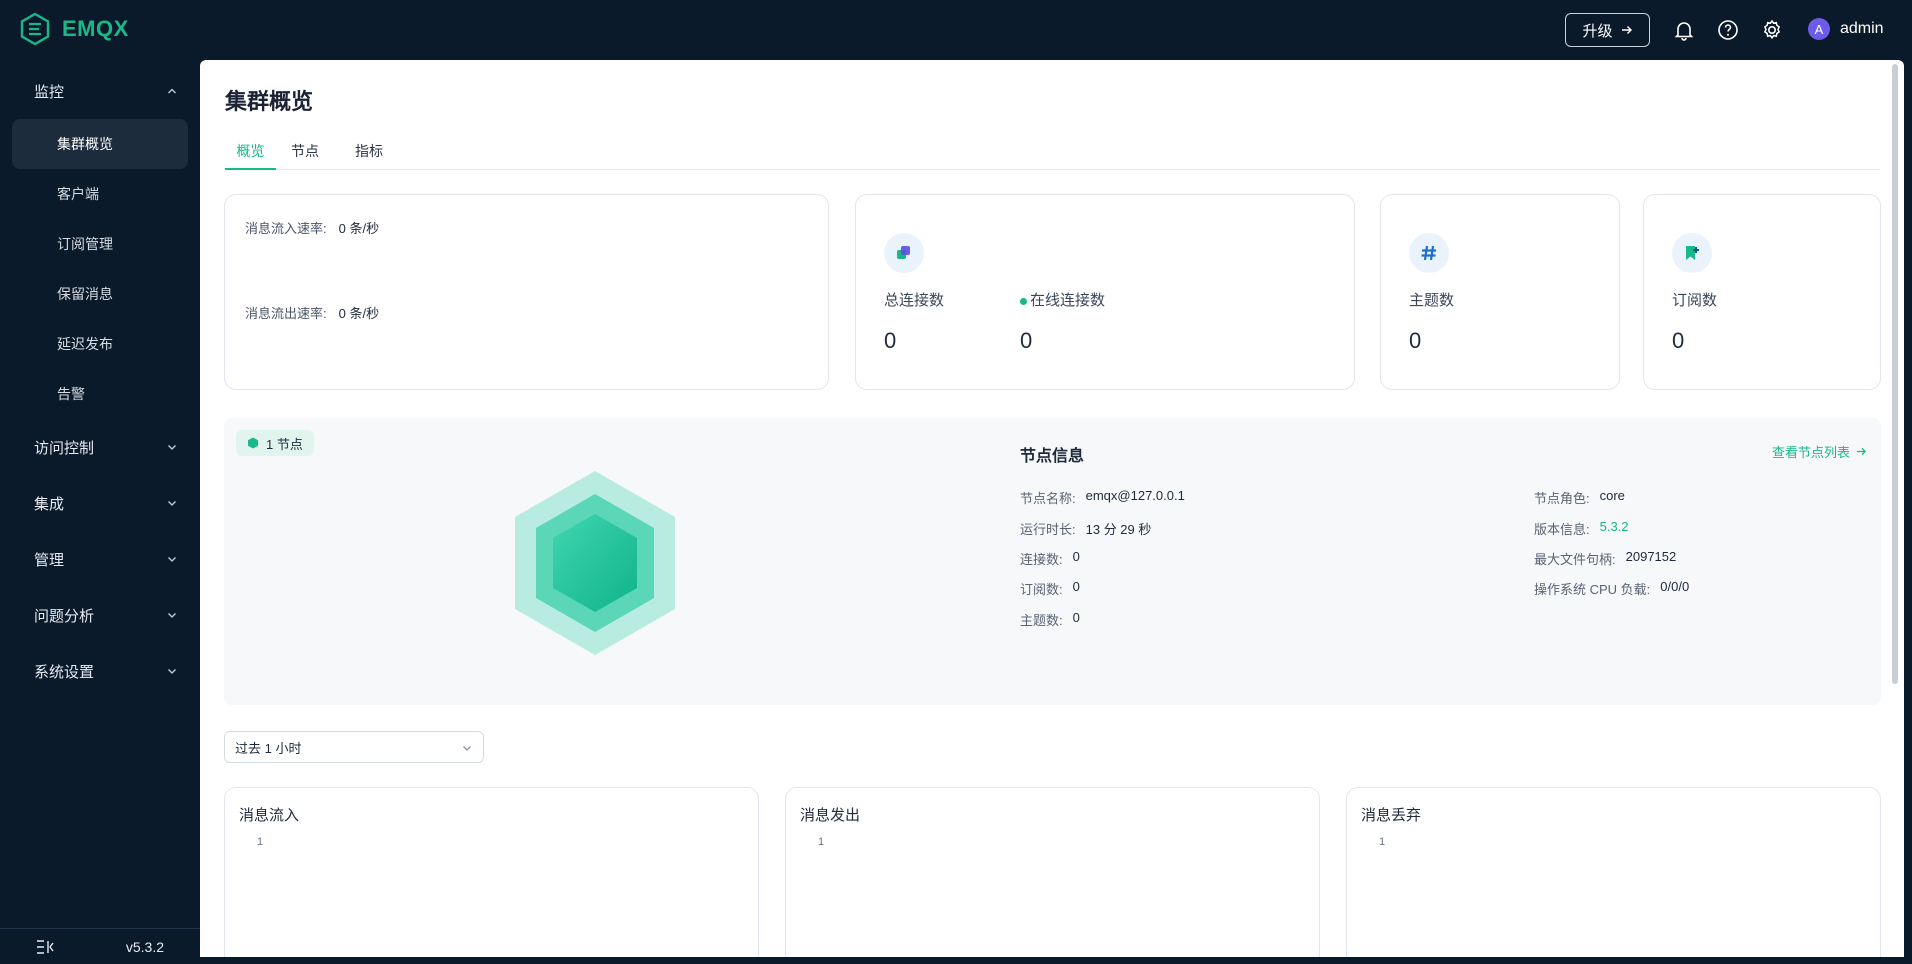  What do you see at coordinates (49, 92) in the screenshot?
I see `menu-group-label: 监控` at bounding box center [49, 92].